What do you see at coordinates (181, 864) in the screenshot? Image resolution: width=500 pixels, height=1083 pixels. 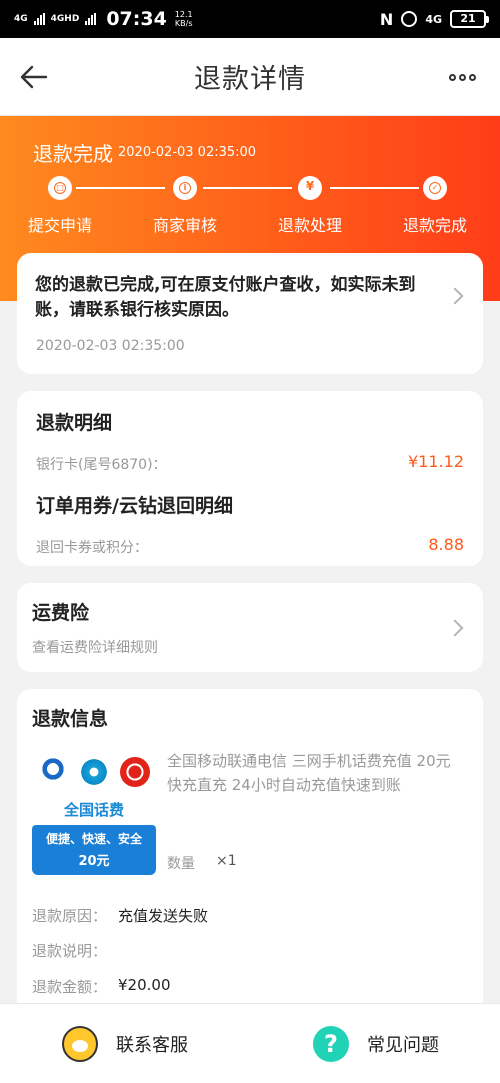 I see `quantity-label: 数量` at bounding box center [181, 864].